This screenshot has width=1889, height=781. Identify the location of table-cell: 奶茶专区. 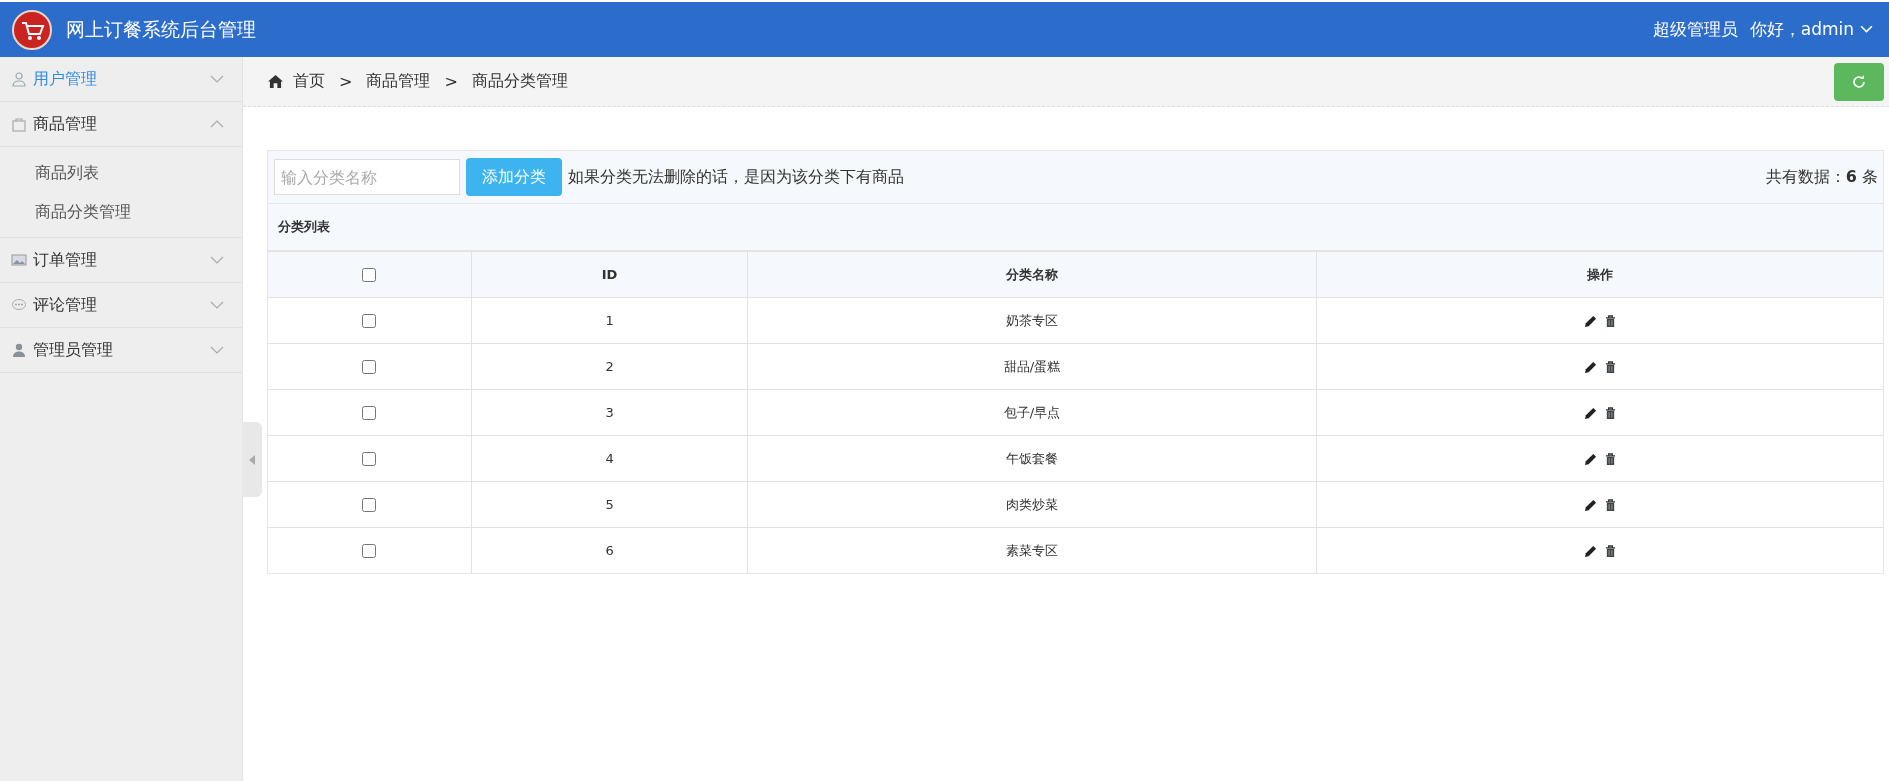
(1032, 320).